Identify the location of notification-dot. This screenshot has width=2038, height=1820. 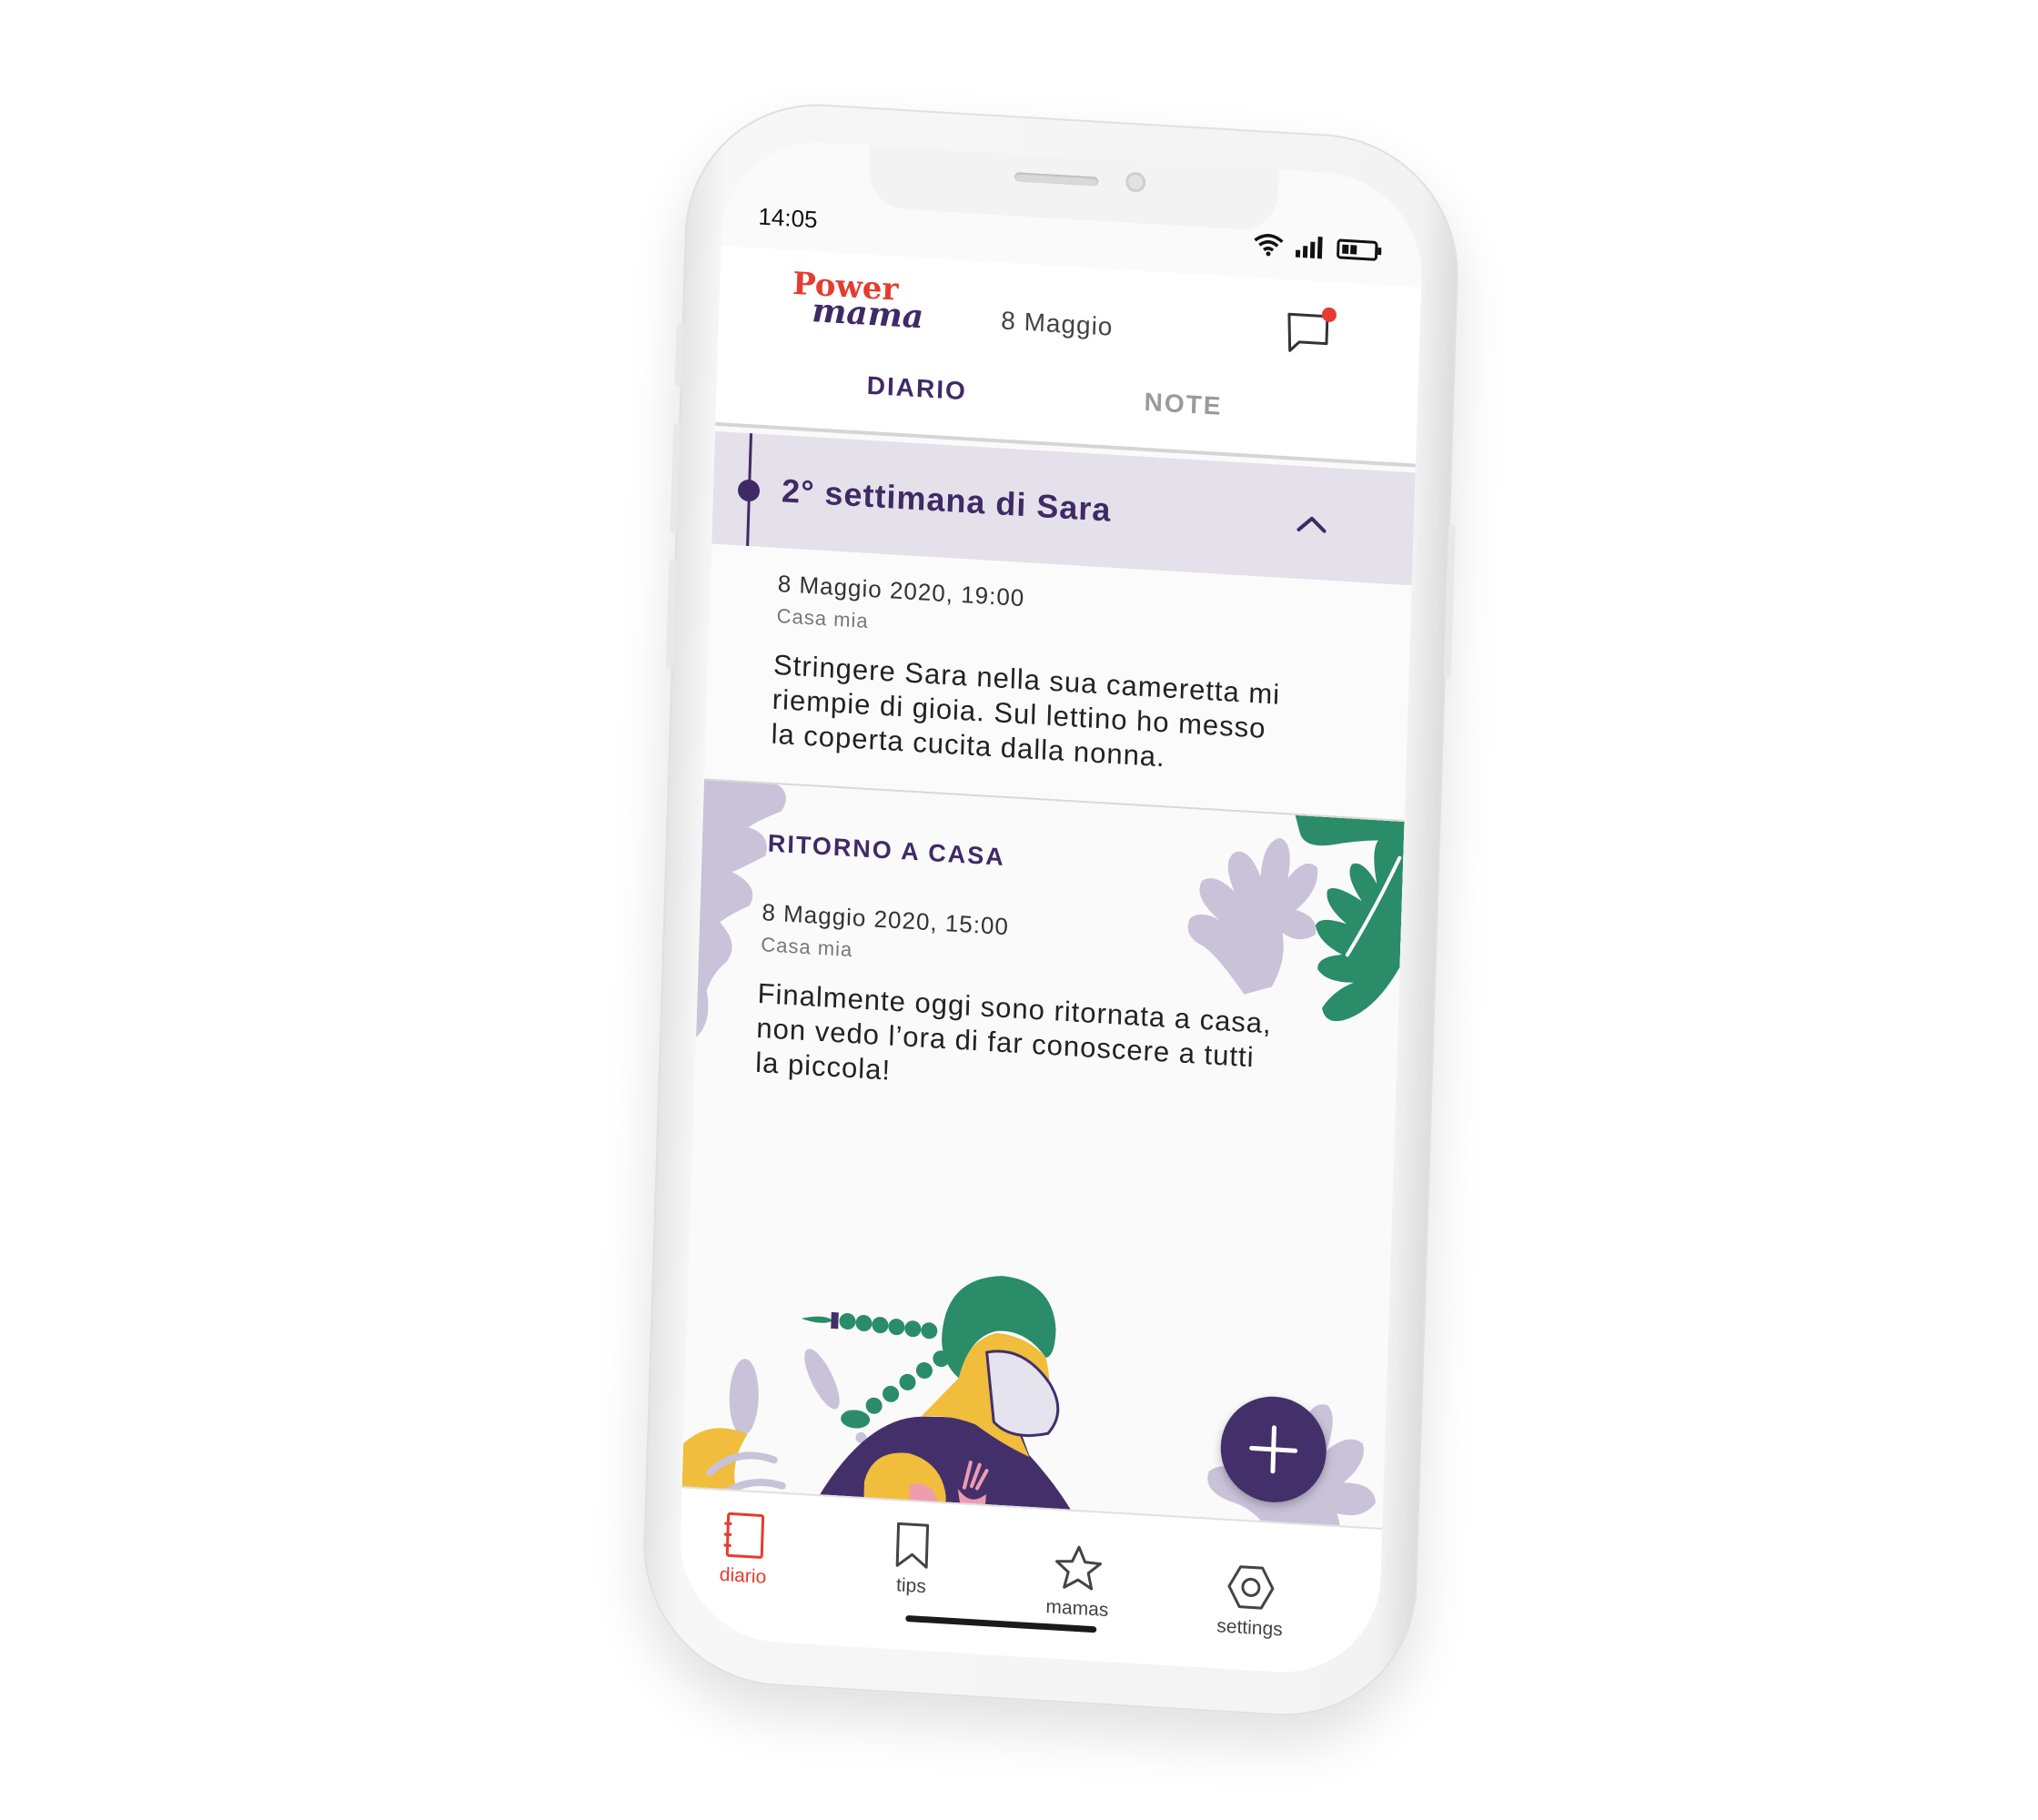
(1329, 314).